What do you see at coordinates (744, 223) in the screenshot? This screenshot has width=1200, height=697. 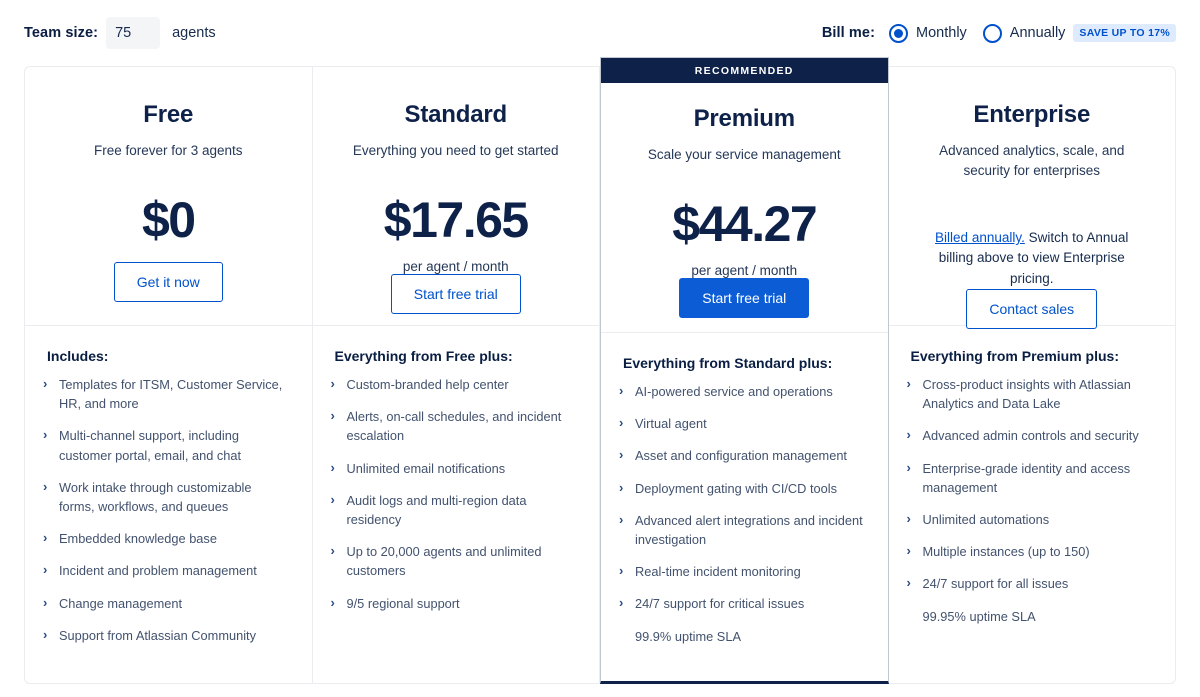 I see `plan-price-premium: $44.27` at bounding box center [744, 223].